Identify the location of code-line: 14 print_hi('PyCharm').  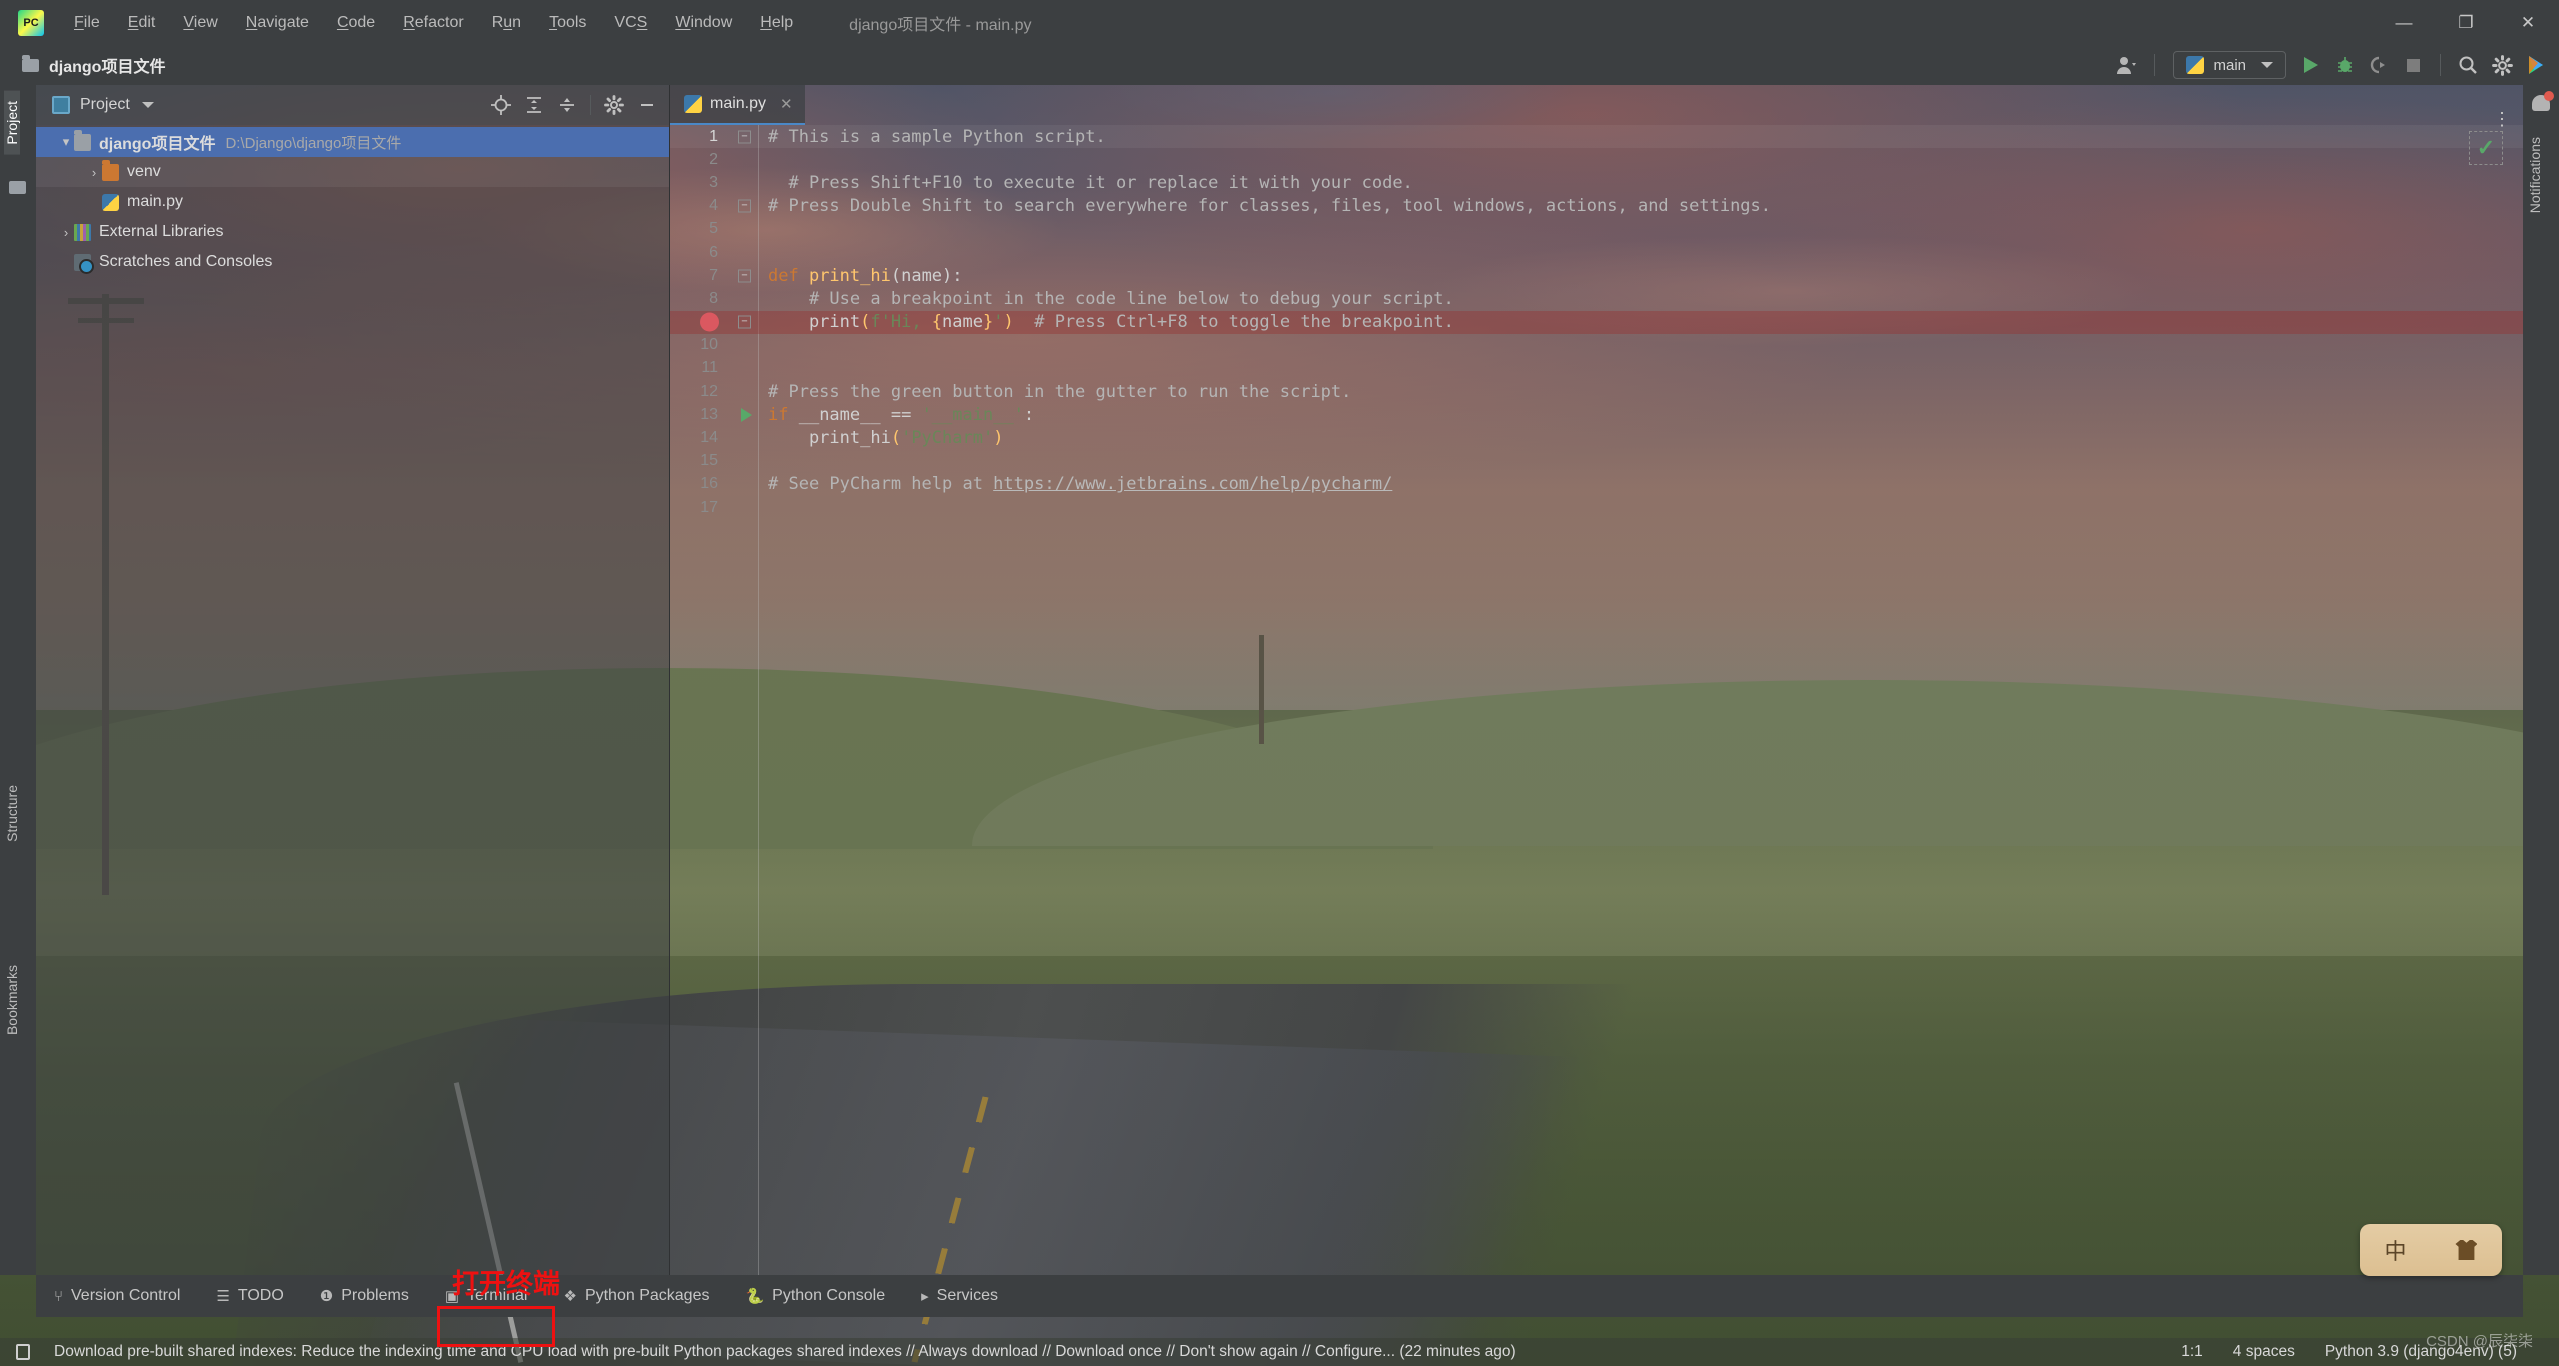
(1596, 437).